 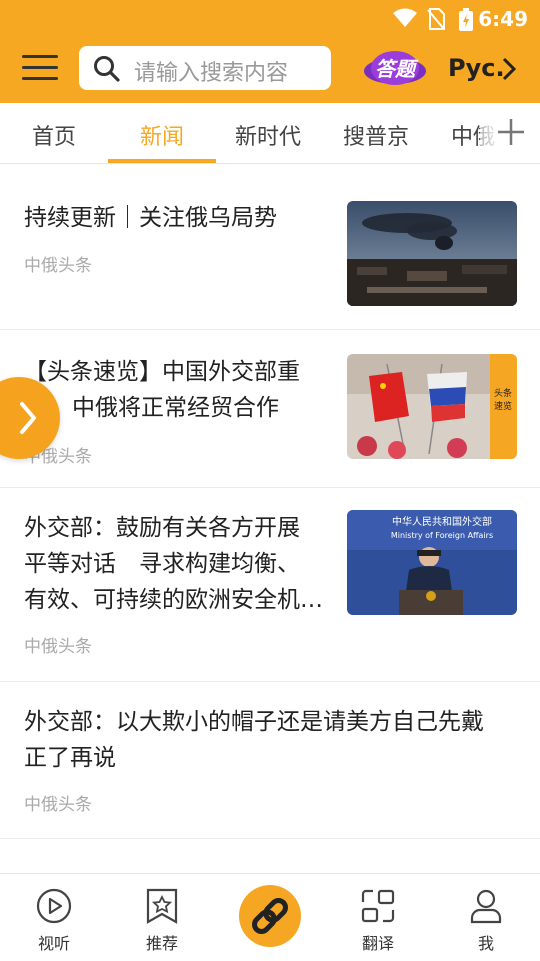 What do you see at coordinates (54, 135) in the screenshot?
I see `tab-home: 首页` at bounding box center [54, 135].